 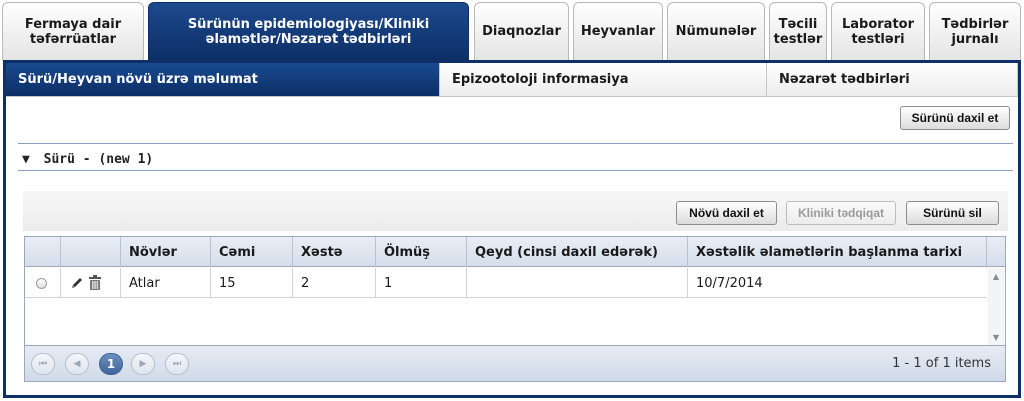 I want to click on cell-note, so click(x=577, y=283).